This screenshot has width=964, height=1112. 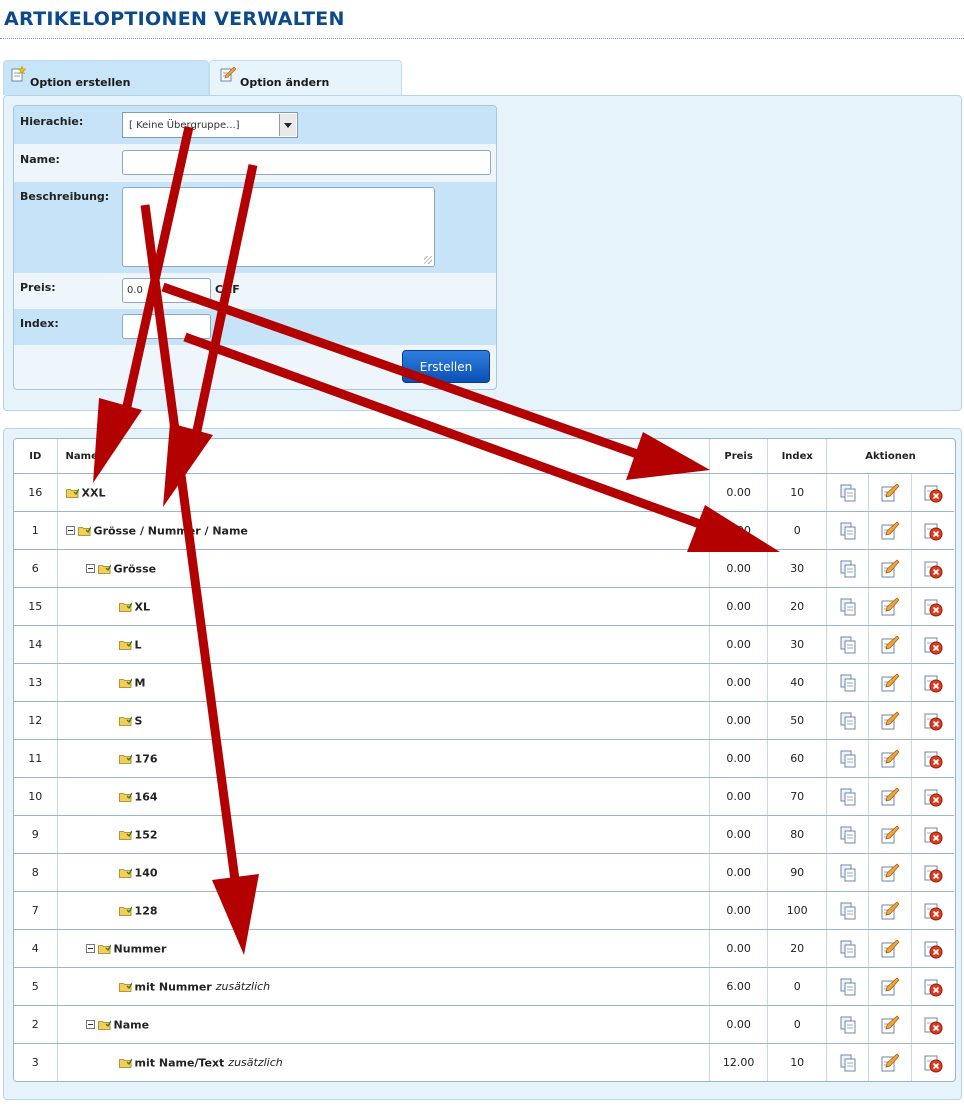 I want to click on row-name-cell: Nummer, so click(x=383, y=948).